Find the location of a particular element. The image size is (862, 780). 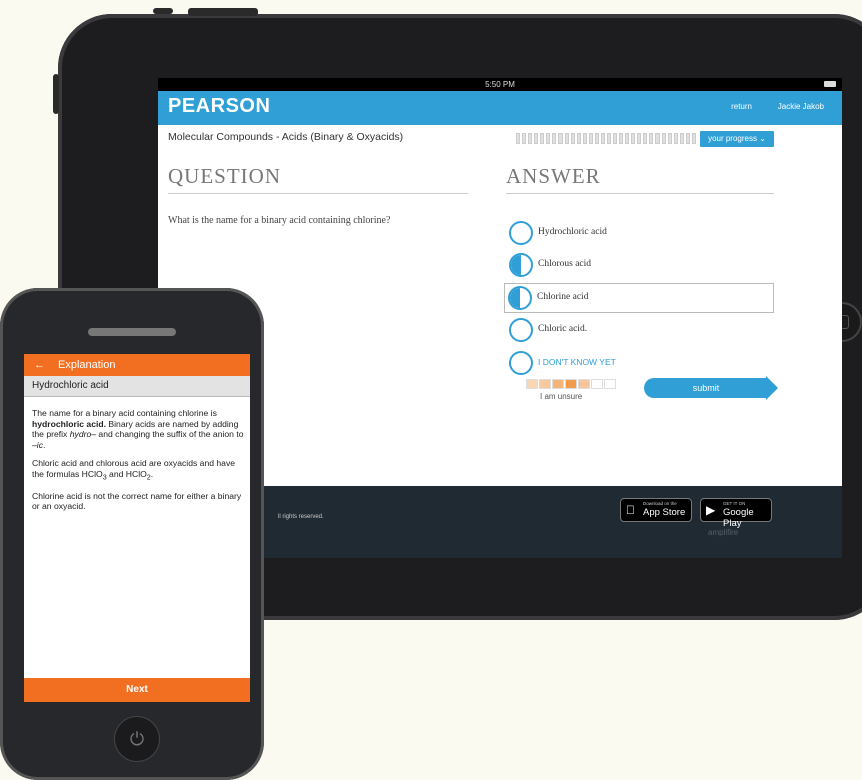

submit-arrow-icon is located at coordinates (772, 388).